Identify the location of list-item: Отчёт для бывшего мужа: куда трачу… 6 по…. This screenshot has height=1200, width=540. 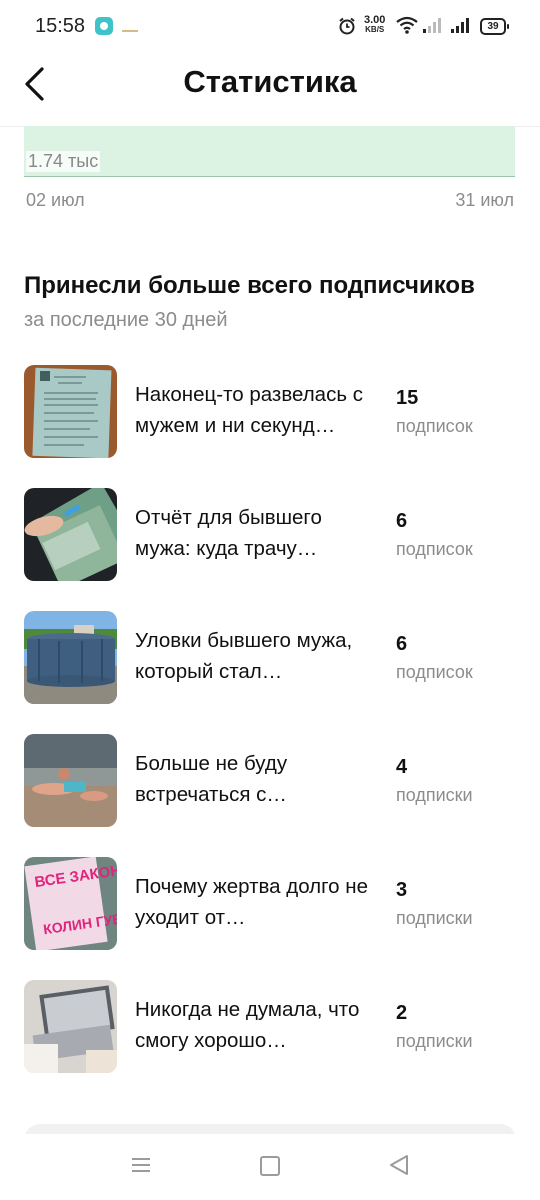
(270, 535).